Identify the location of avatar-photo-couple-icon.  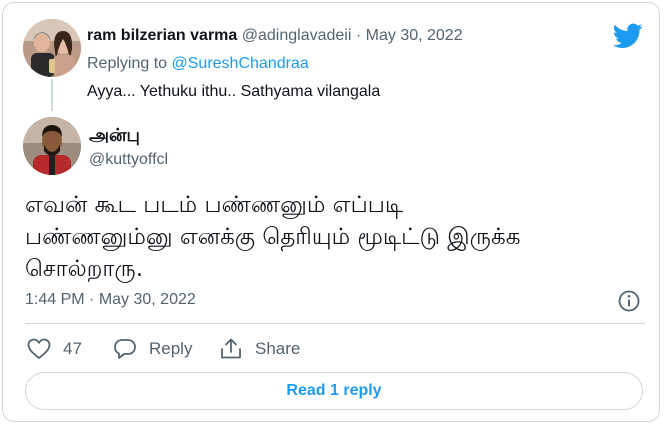
(52, 48).